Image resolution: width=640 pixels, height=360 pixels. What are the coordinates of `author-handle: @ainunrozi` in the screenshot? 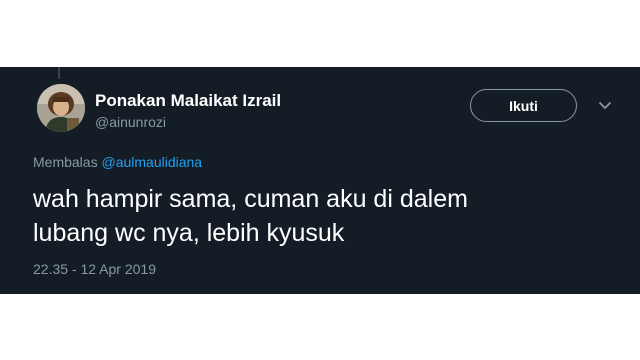 It's located at (130, 122).